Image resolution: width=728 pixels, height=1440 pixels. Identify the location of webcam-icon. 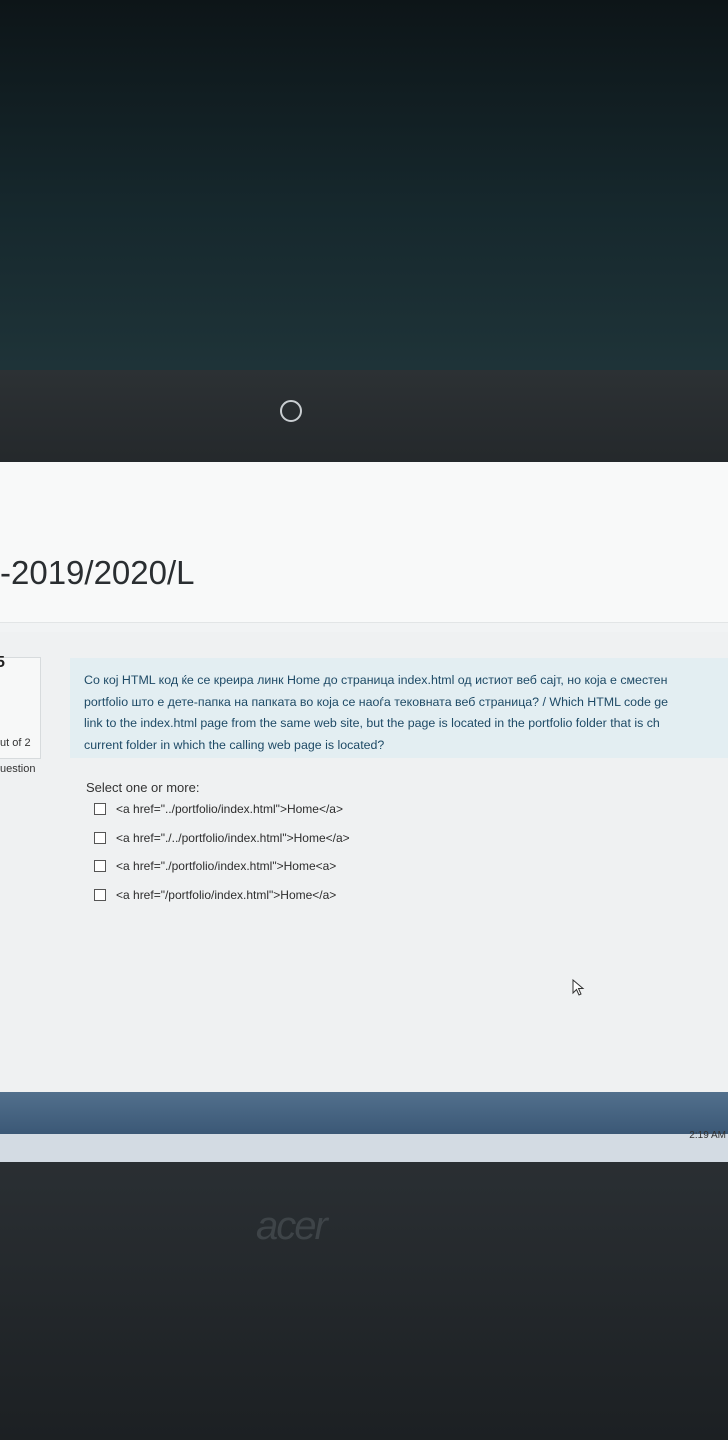
(291, 411).